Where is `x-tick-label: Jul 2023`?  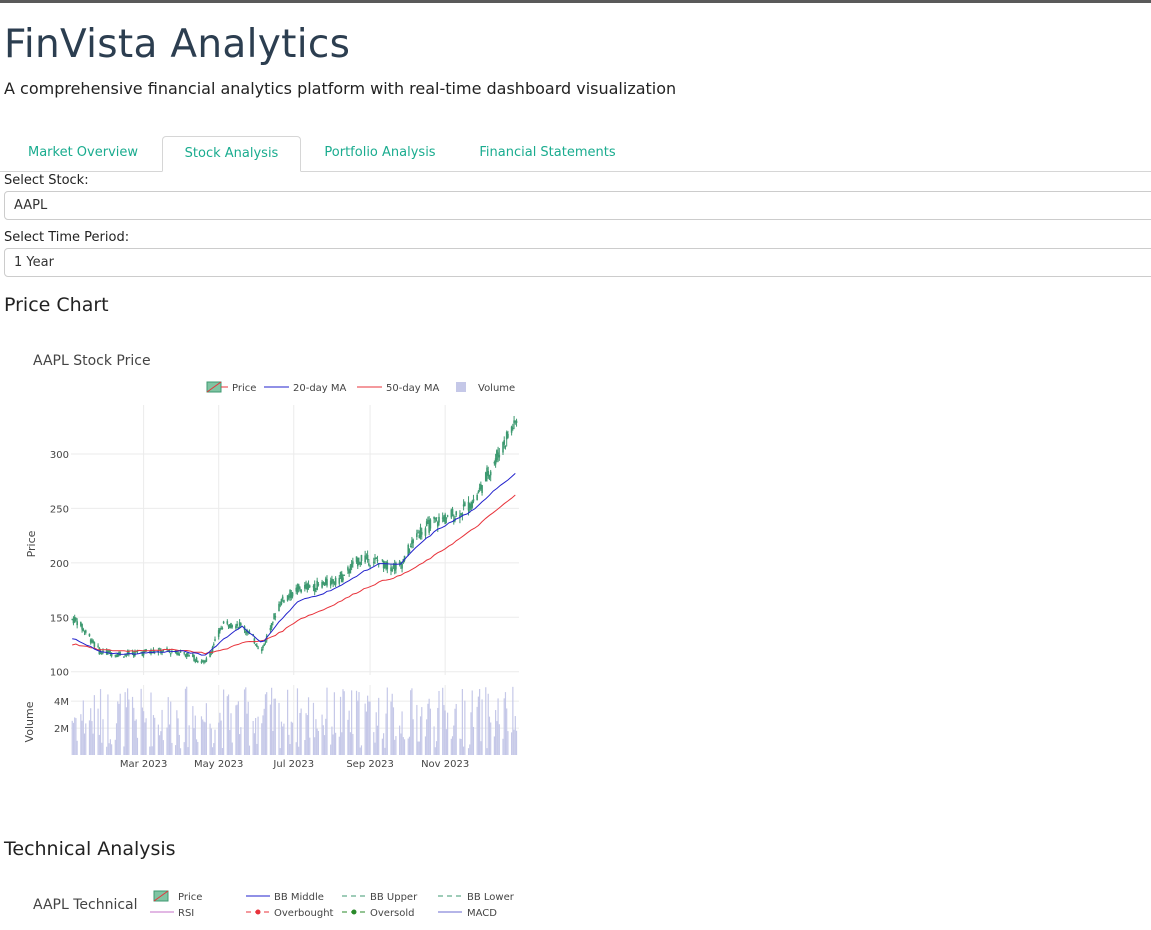
x-tick-label: Jul 2023 is located at coordinates (293, 764).